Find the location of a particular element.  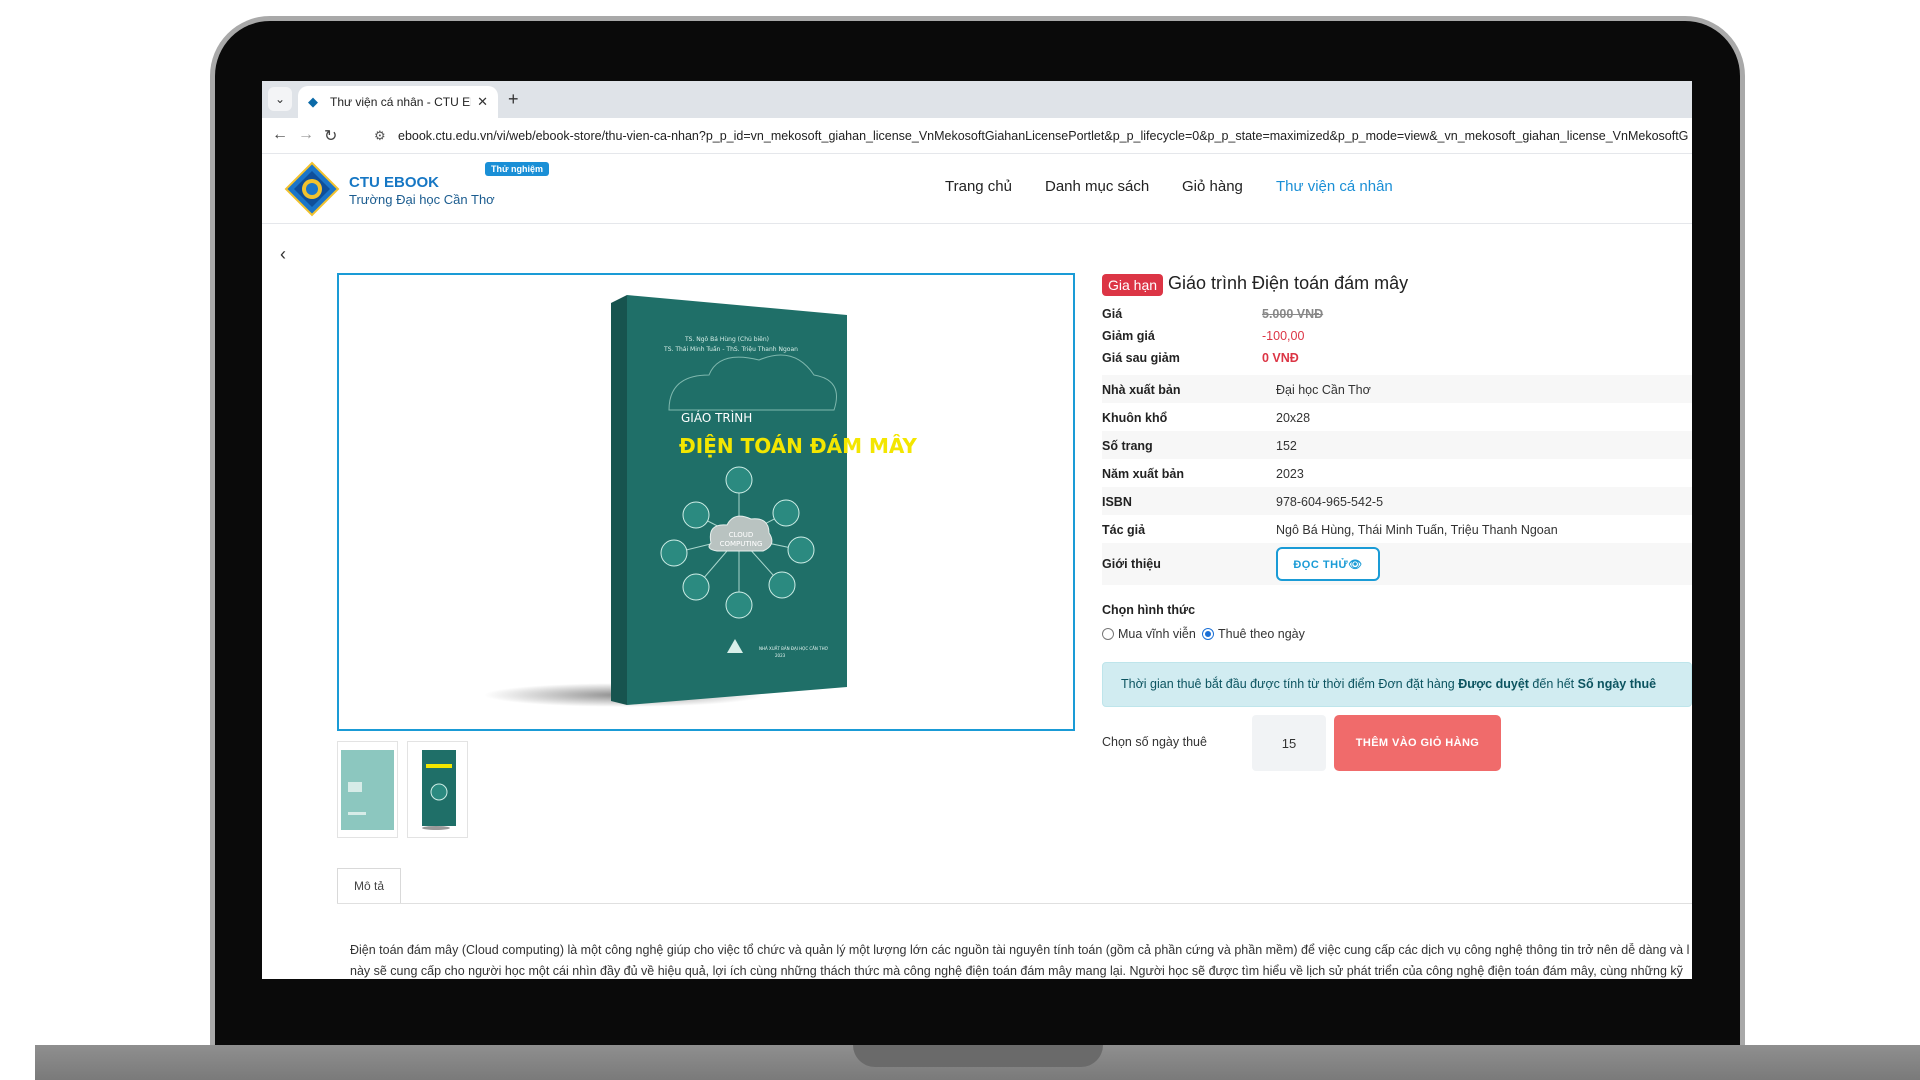

spec-label: Số trang is located at coordinates (1127, 446).